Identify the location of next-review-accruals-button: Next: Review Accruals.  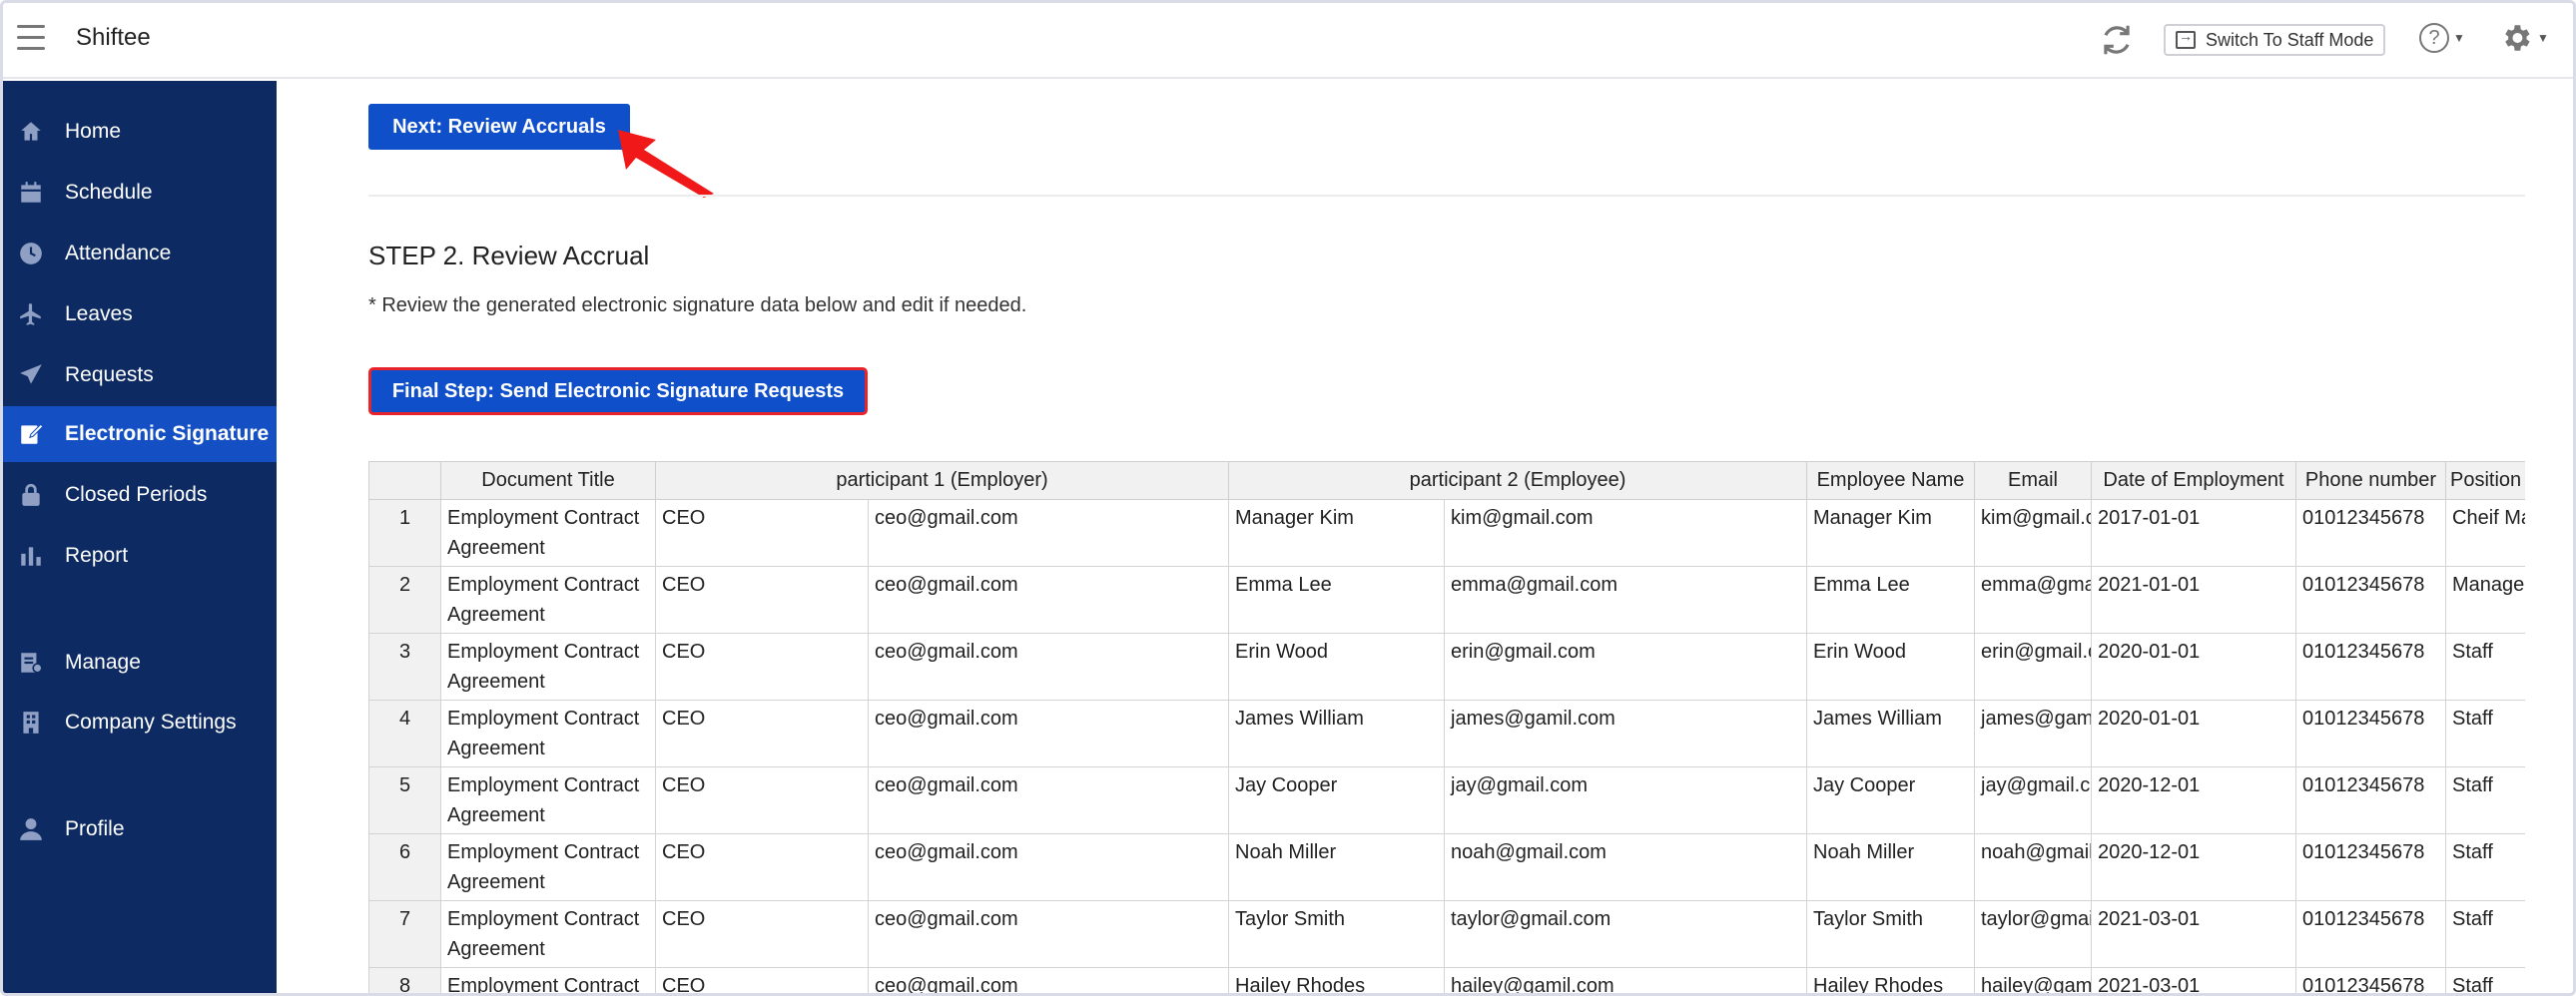
(499, 127).